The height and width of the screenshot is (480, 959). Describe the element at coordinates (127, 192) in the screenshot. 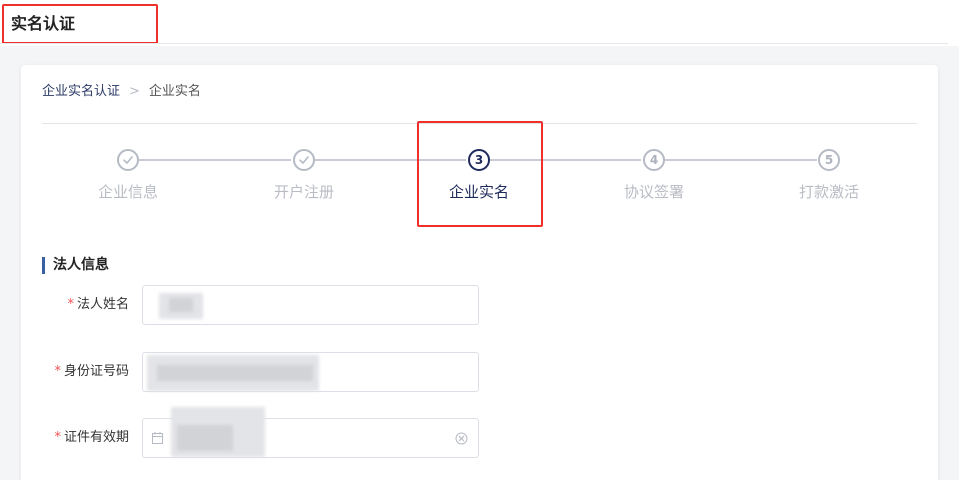

I see `step-label-1: 企业信息` at that location.